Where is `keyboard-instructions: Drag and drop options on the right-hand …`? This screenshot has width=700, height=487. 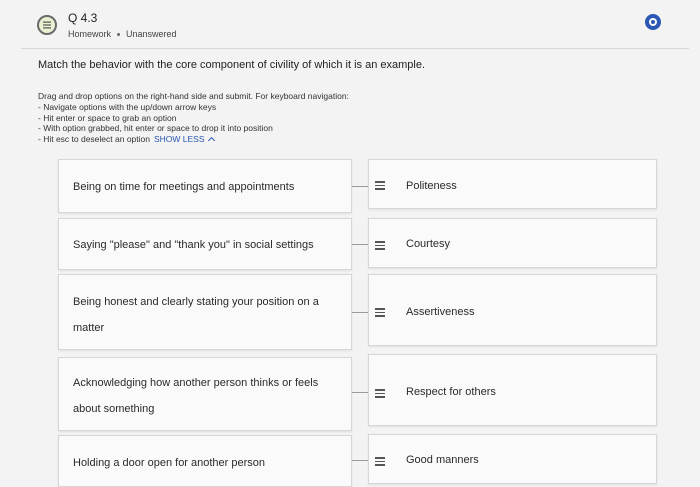 keyboard-instructions: Drag and drop options on the right-hand … is located at coordinates (193, 118).